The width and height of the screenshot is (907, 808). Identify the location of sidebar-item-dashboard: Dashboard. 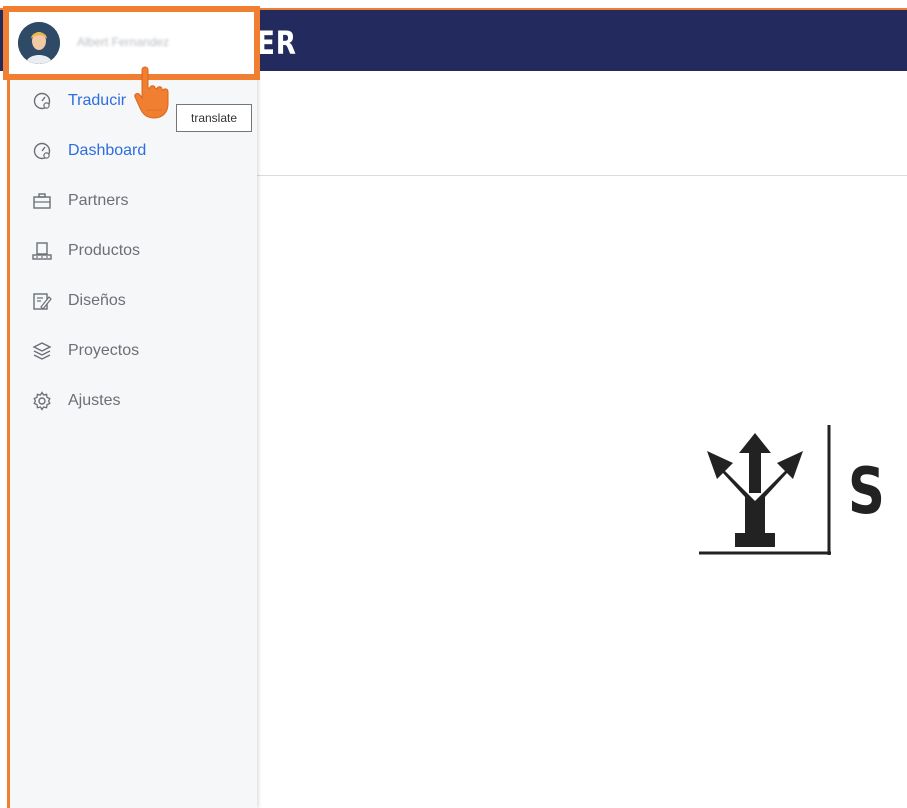
(89, 151).